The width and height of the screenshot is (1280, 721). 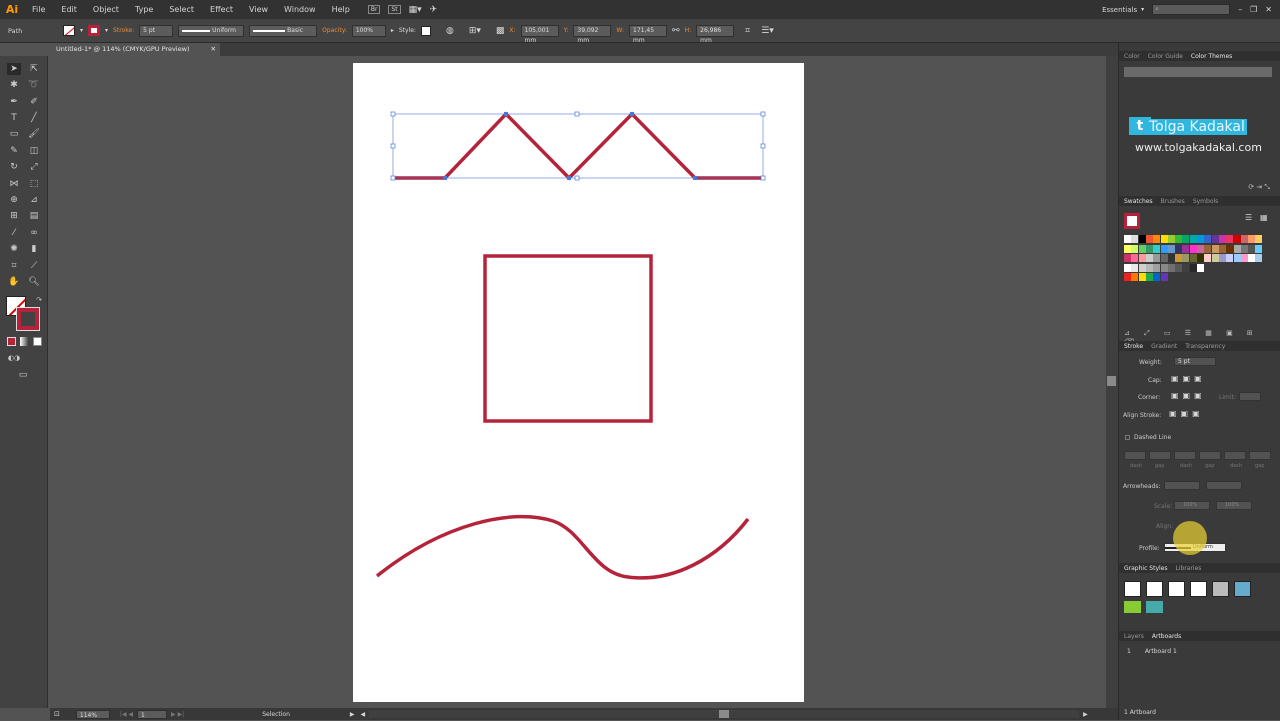 What do you see at coordinates (1085, 714) in the screenshot?
I see `scroll-right-icon: ▶` at bounding box center [1085, 714].